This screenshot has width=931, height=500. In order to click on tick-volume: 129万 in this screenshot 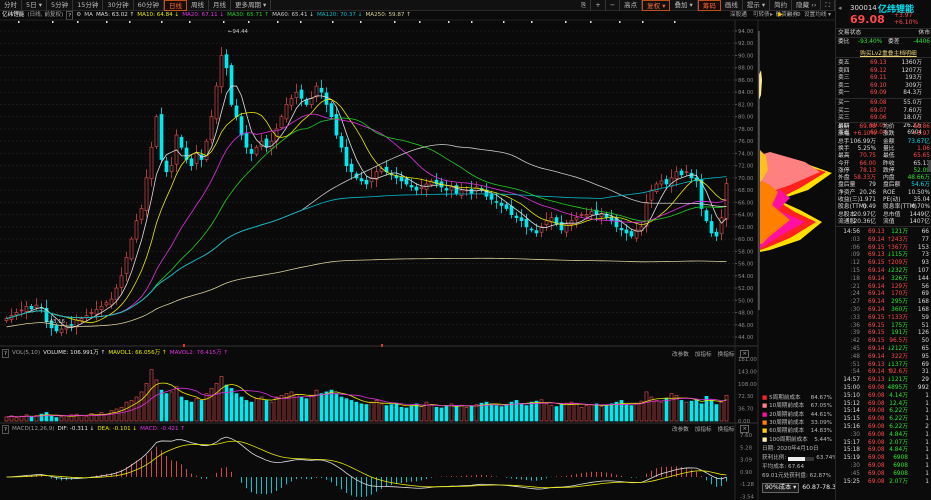, I will do `click(899, 286)`.